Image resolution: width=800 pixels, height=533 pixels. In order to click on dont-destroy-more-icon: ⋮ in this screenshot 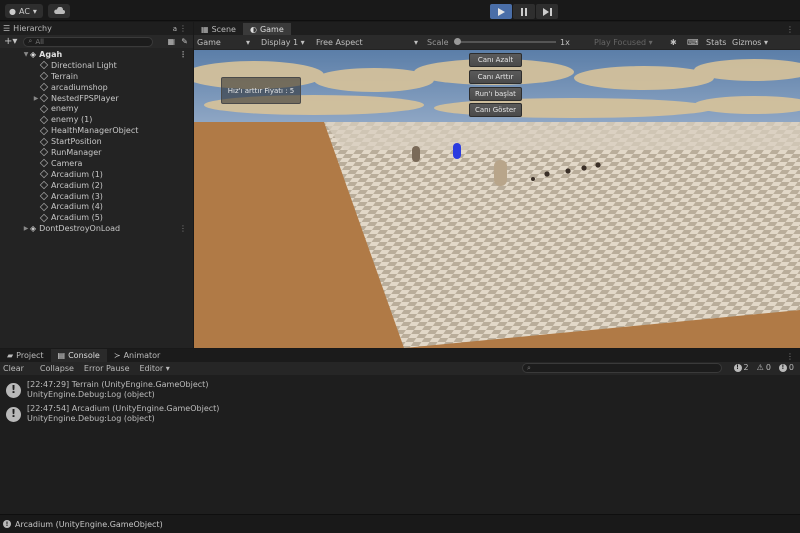, I will do `click(183, 228)`.